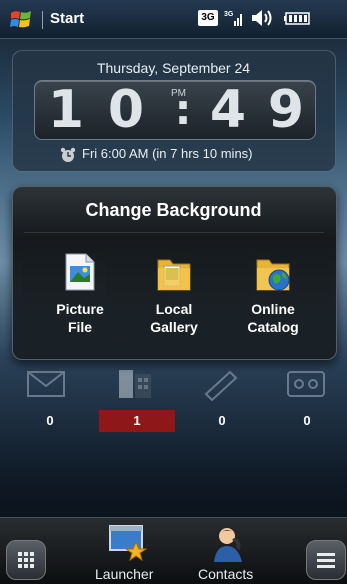  What do you see at coordinates (228, 110) in the screenshot?
I see `minute-tens-digit: 4` at bounding box center [228, 110].